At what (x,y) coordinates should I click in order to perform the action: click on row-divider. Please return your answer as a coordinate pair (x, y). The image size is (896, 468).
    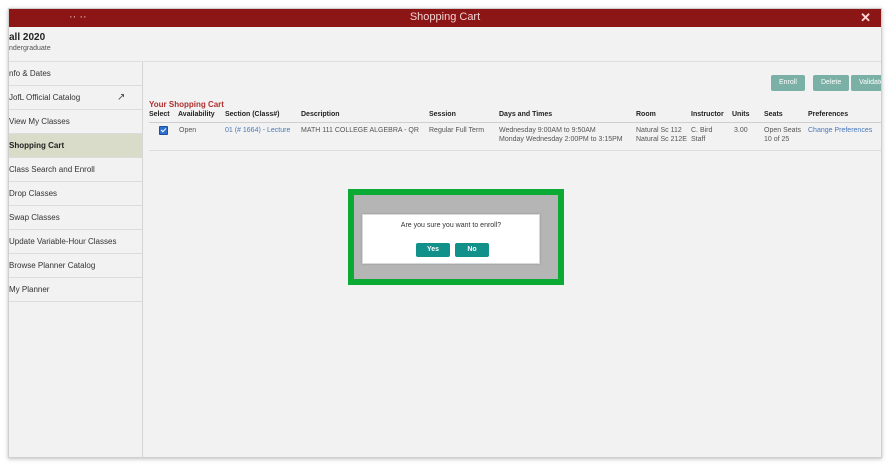
    Looking at the image, I should click on (515, 150).